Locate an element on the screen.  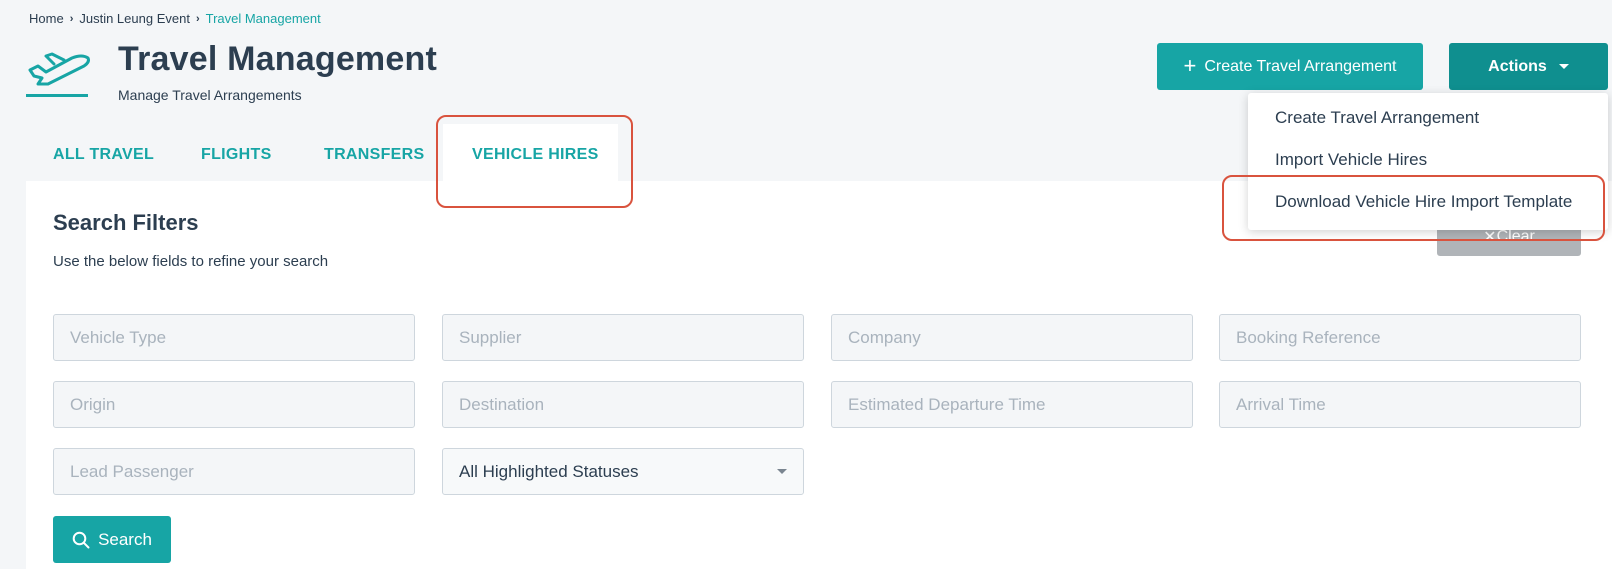
lead-passenger-input is located at coordinates (234, 471).